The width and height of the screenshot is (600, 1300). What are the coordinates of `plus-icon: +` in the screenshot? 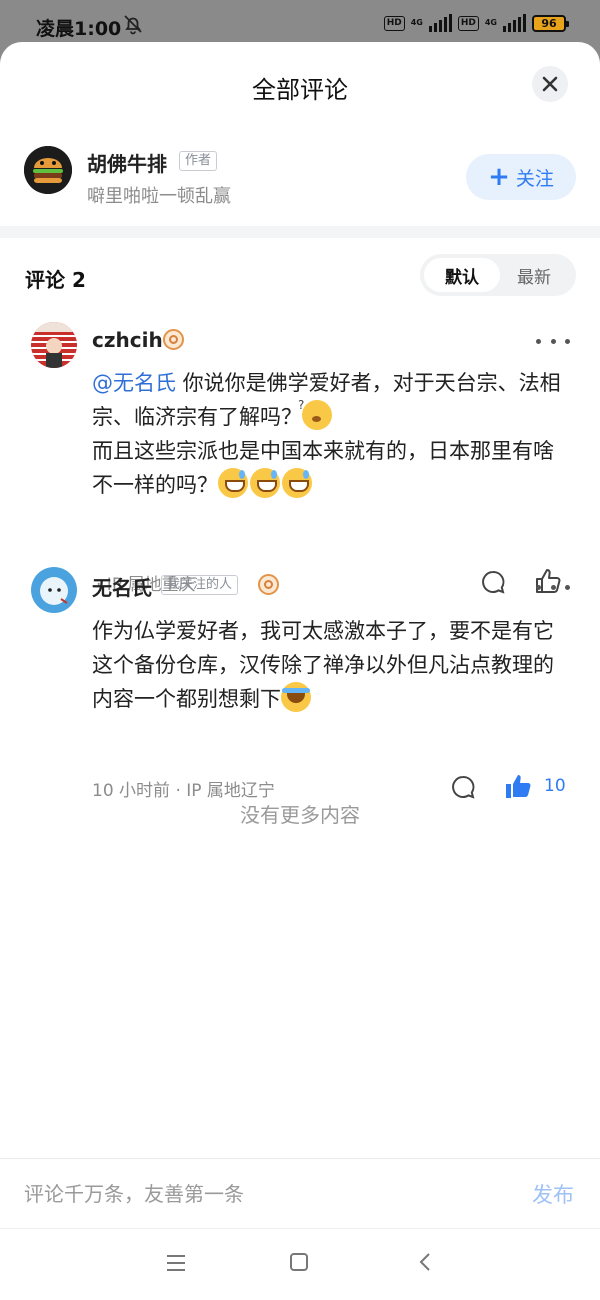 It's located at (499, 177).